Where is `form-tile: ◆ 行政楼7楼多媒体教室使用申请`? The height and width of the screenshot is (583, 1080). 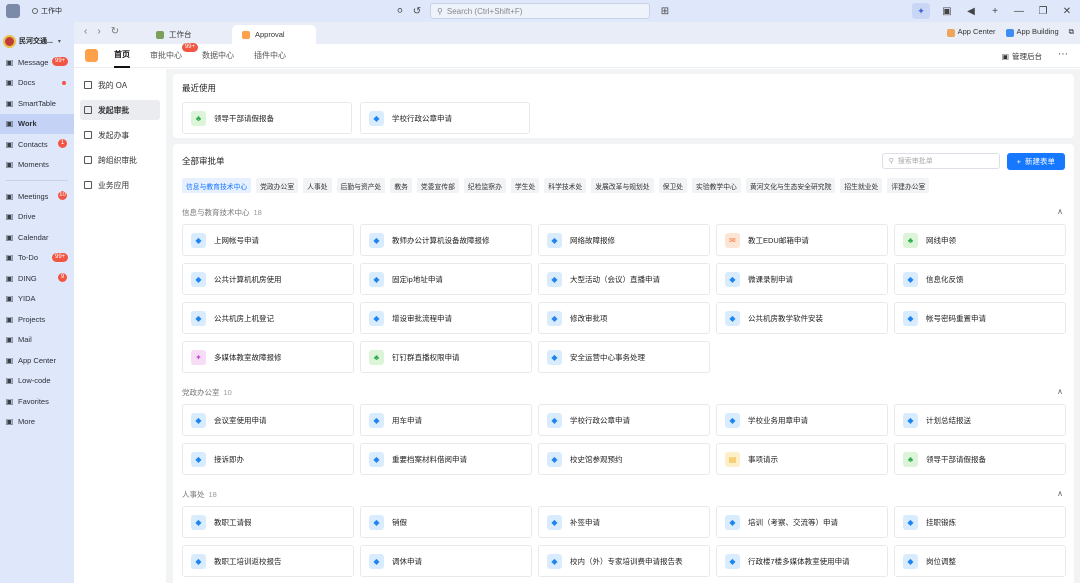
form-tile: ◆ 行政楼7楼多媒体教室使用申请 is located at coordinates (802, 561).